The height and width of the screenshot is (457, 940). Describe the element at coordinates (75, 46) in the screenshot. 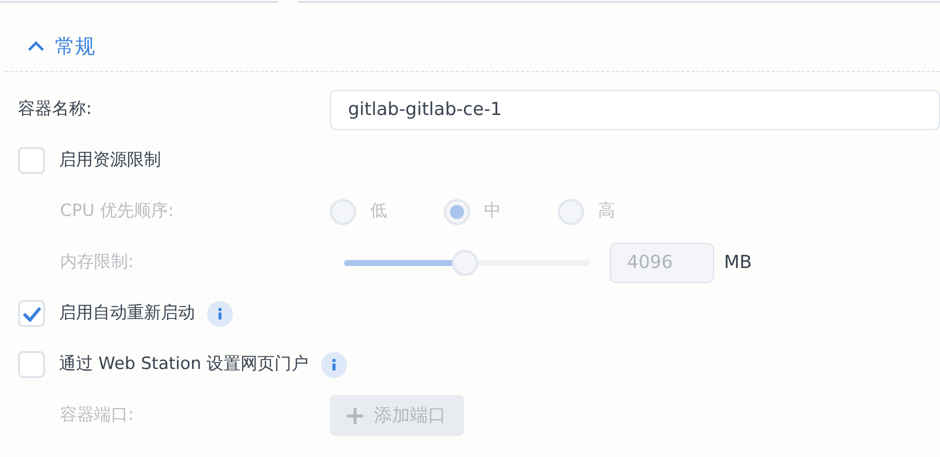

I see `section-title: 常规` at that location.